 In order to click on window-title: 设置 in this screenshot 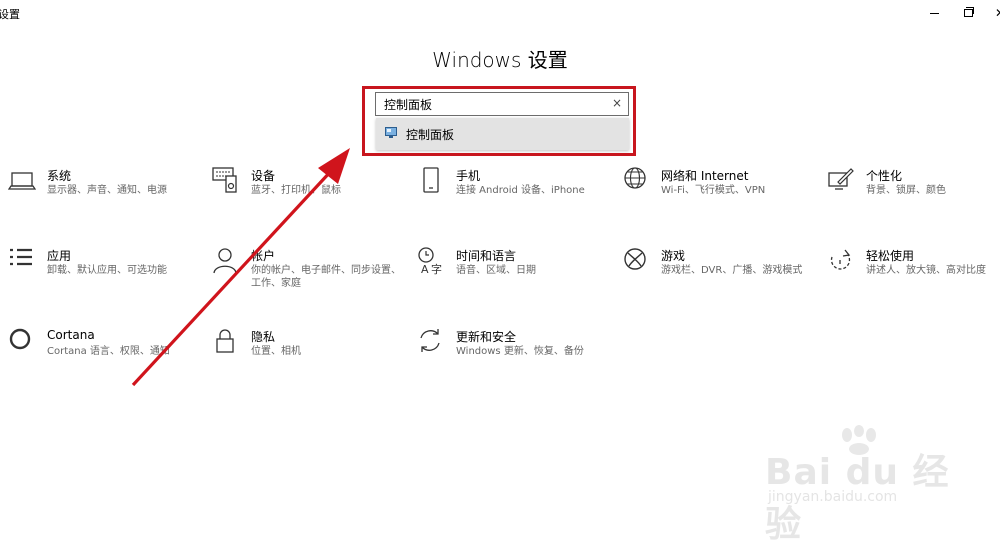, I will do `click(10, 14)`.